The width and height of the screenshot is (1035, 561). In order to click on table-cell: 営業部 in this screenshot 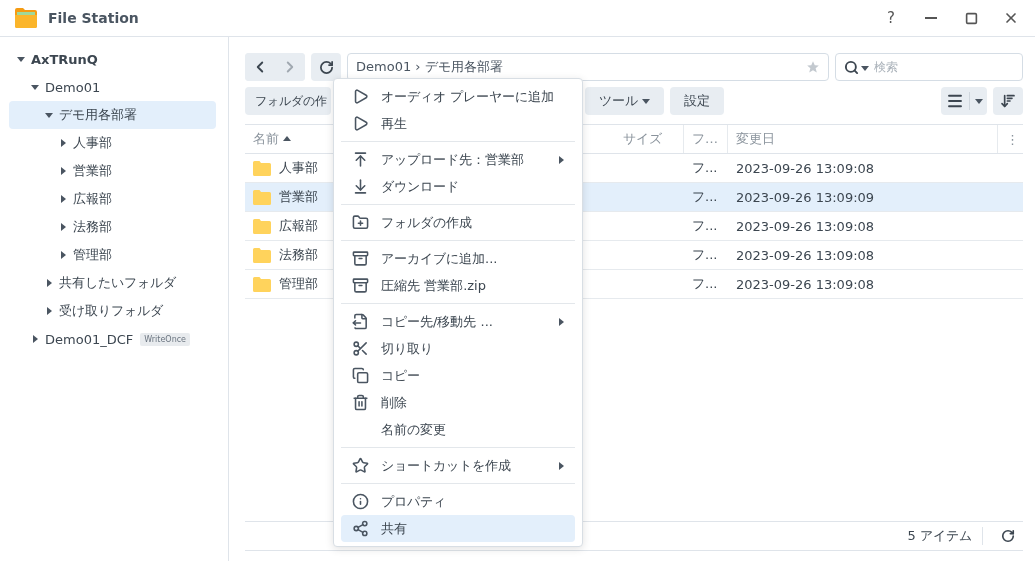, I will do `click(298, 197)`.